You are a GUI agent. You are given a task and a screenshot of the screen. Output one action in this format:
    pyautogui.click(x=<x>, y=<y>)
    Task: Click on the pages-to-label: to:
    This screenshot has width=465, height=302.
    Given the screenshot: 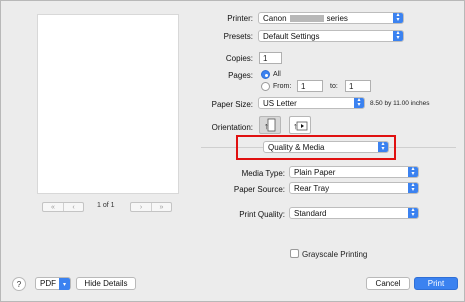 What is the action you would take?
    pyautogui.click(x=334, y=86)
    